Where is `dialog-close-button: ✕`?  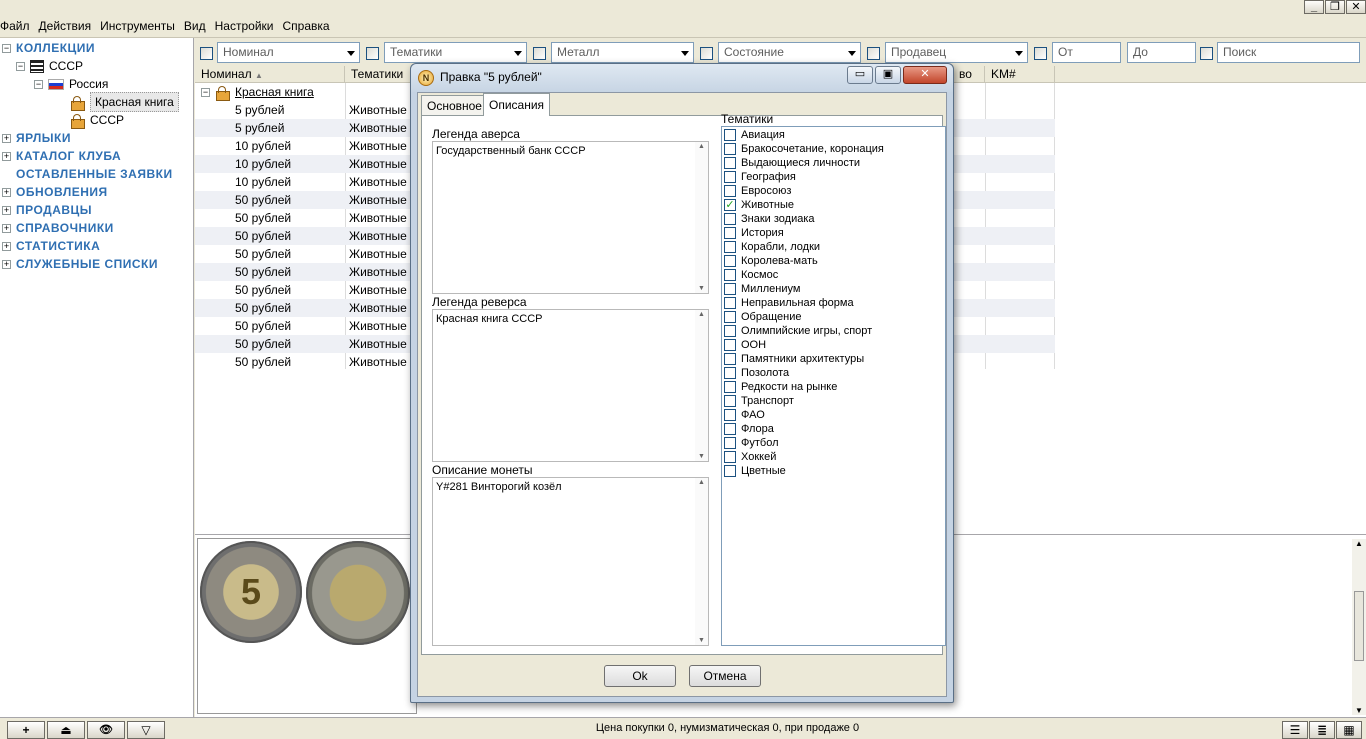
dialog-close-button: ✕ is located at coordinates (925, 75).